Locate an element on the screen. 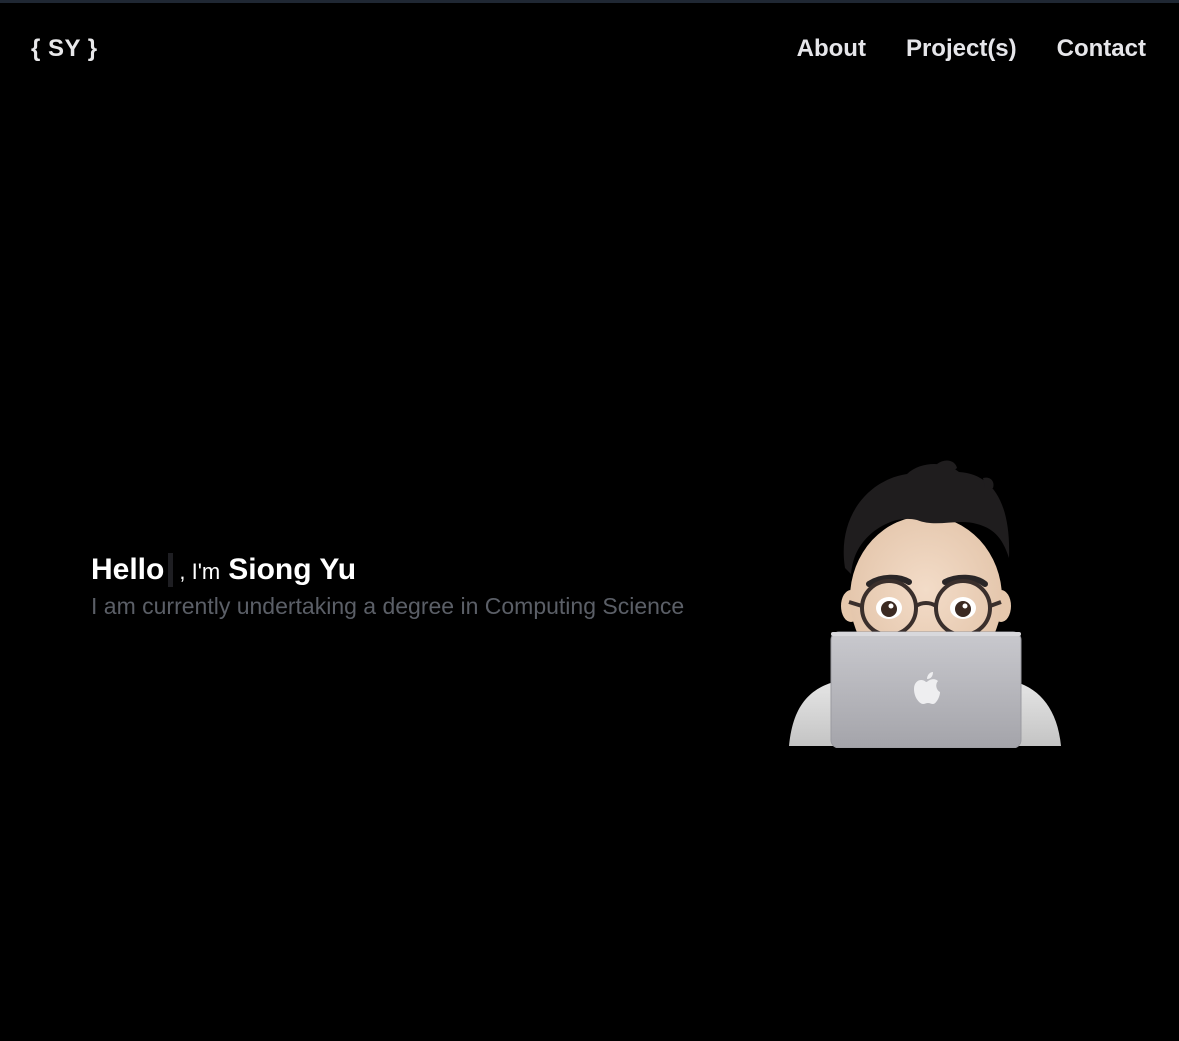 The height and width of the screenshot is (1041, 1179). im-text: , I'm is located at coordinates (200, 571).